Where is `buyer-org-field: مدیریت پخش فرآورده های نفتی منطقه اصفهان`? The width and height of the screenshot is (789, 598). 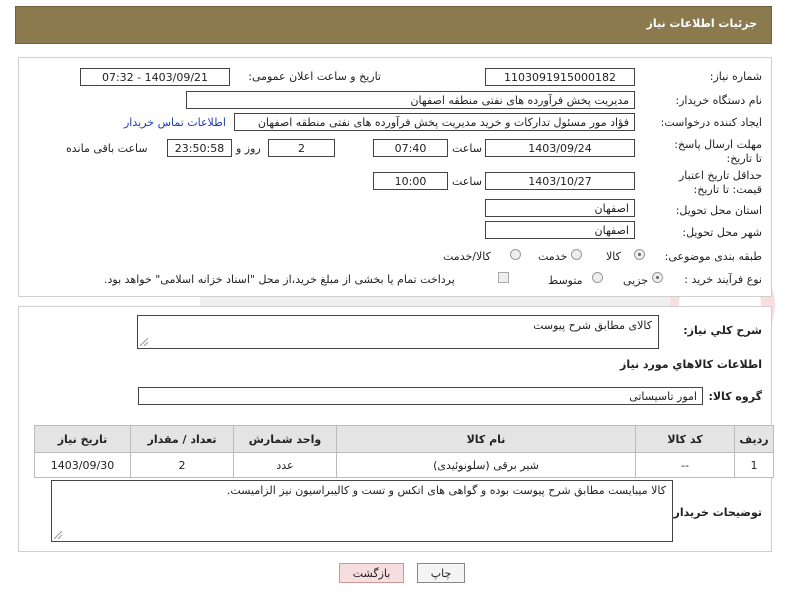
buyer-org-field: مدیریت پخش فرآورده های نفتی منطقه اصفهان is located at coordinates (410, 100).